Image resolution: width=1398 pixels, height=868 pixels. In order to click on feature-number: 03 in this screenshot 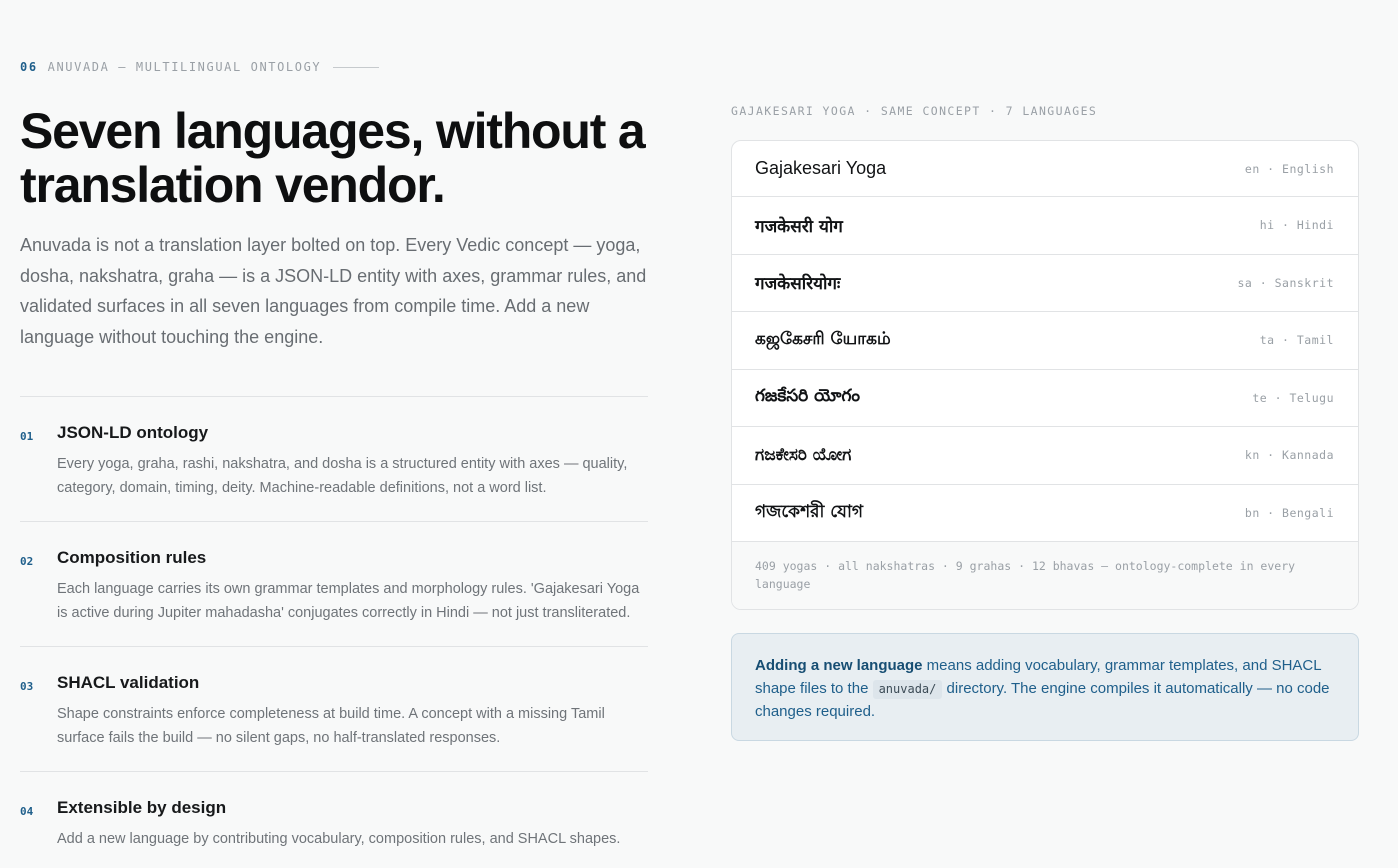, I will do `click(27, 686)`.